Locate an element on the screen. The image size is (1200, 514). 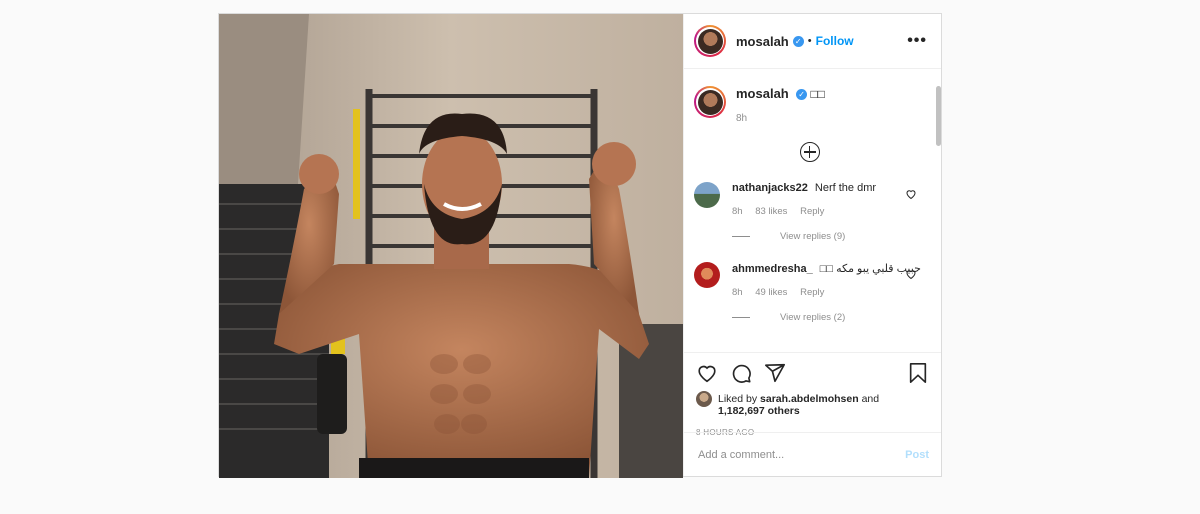
liker-username: sarah.abdelmohsen is located at coordinates (809, 399).